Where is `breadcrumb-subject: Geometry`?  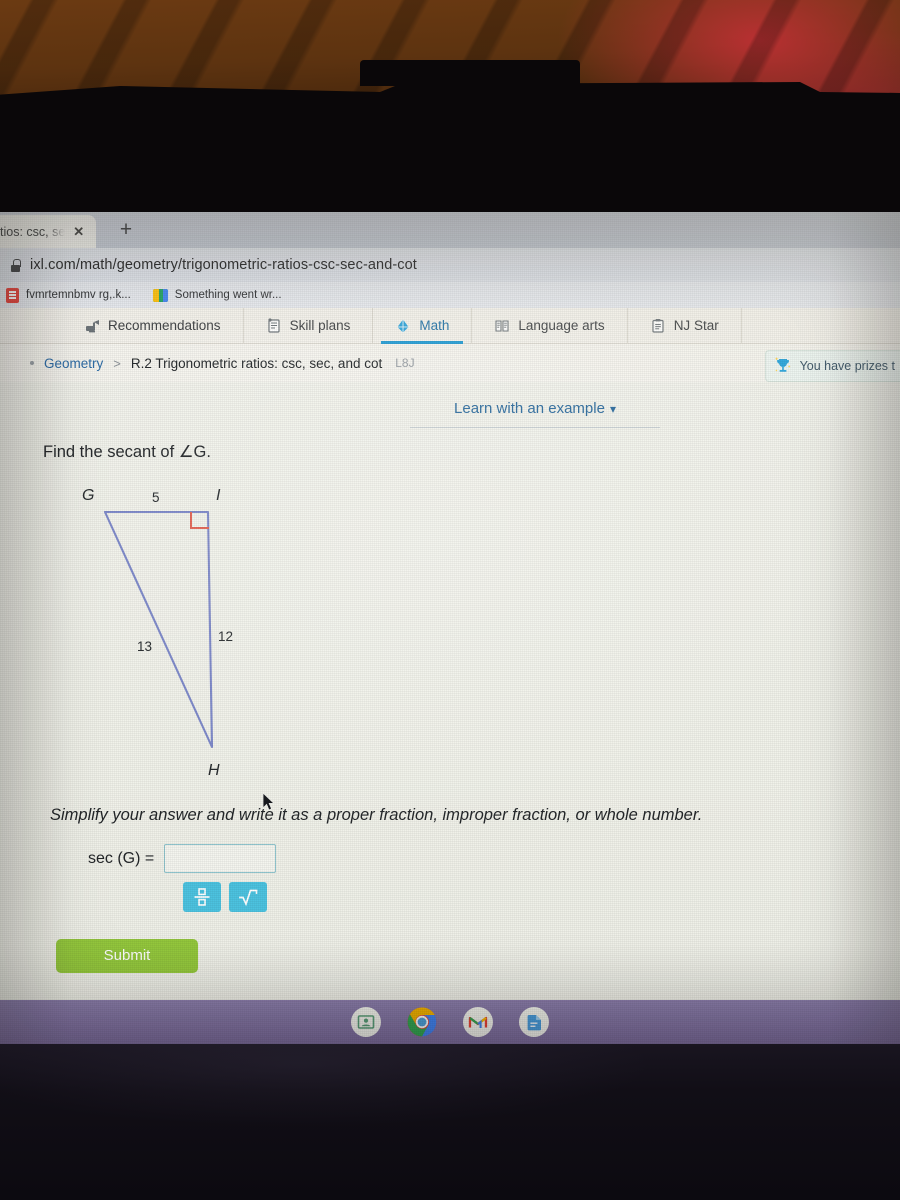 breadcrumb-subject: Geometry is located at coordinates (73, 363).